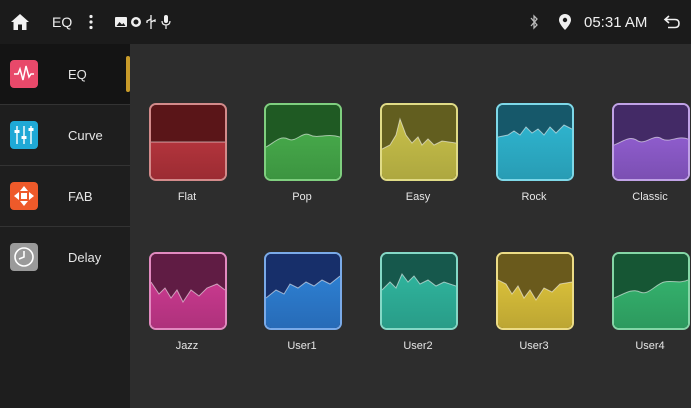 The width and height of the screenshot is (691, 408). What do you see at coordinates (650, 197) in the screenshot?
I see `preset-label: Classic` at bounding box center [650, 197].